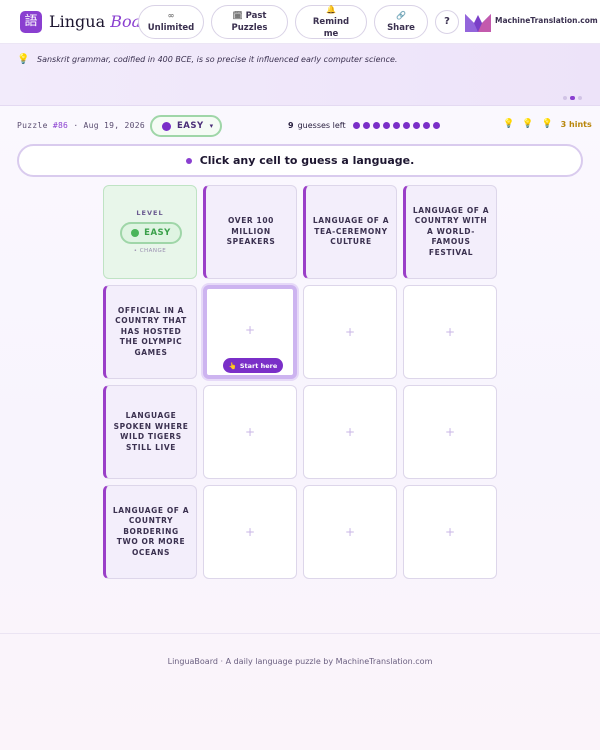 The image size is (600, 750). Describe the element at coordinates (401, 28) in the screenshot. I see `share-label: Share` at that location.